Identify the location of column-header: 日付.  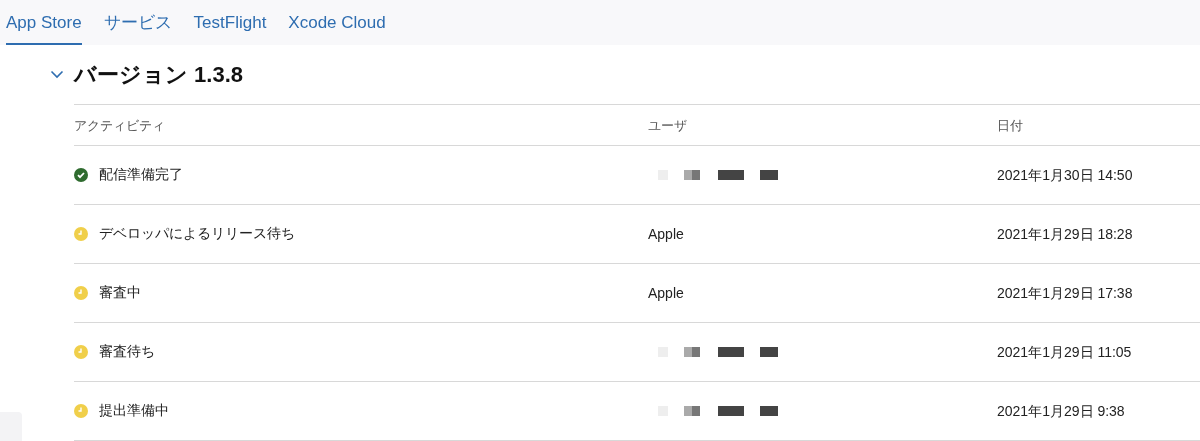
(1010, 125).